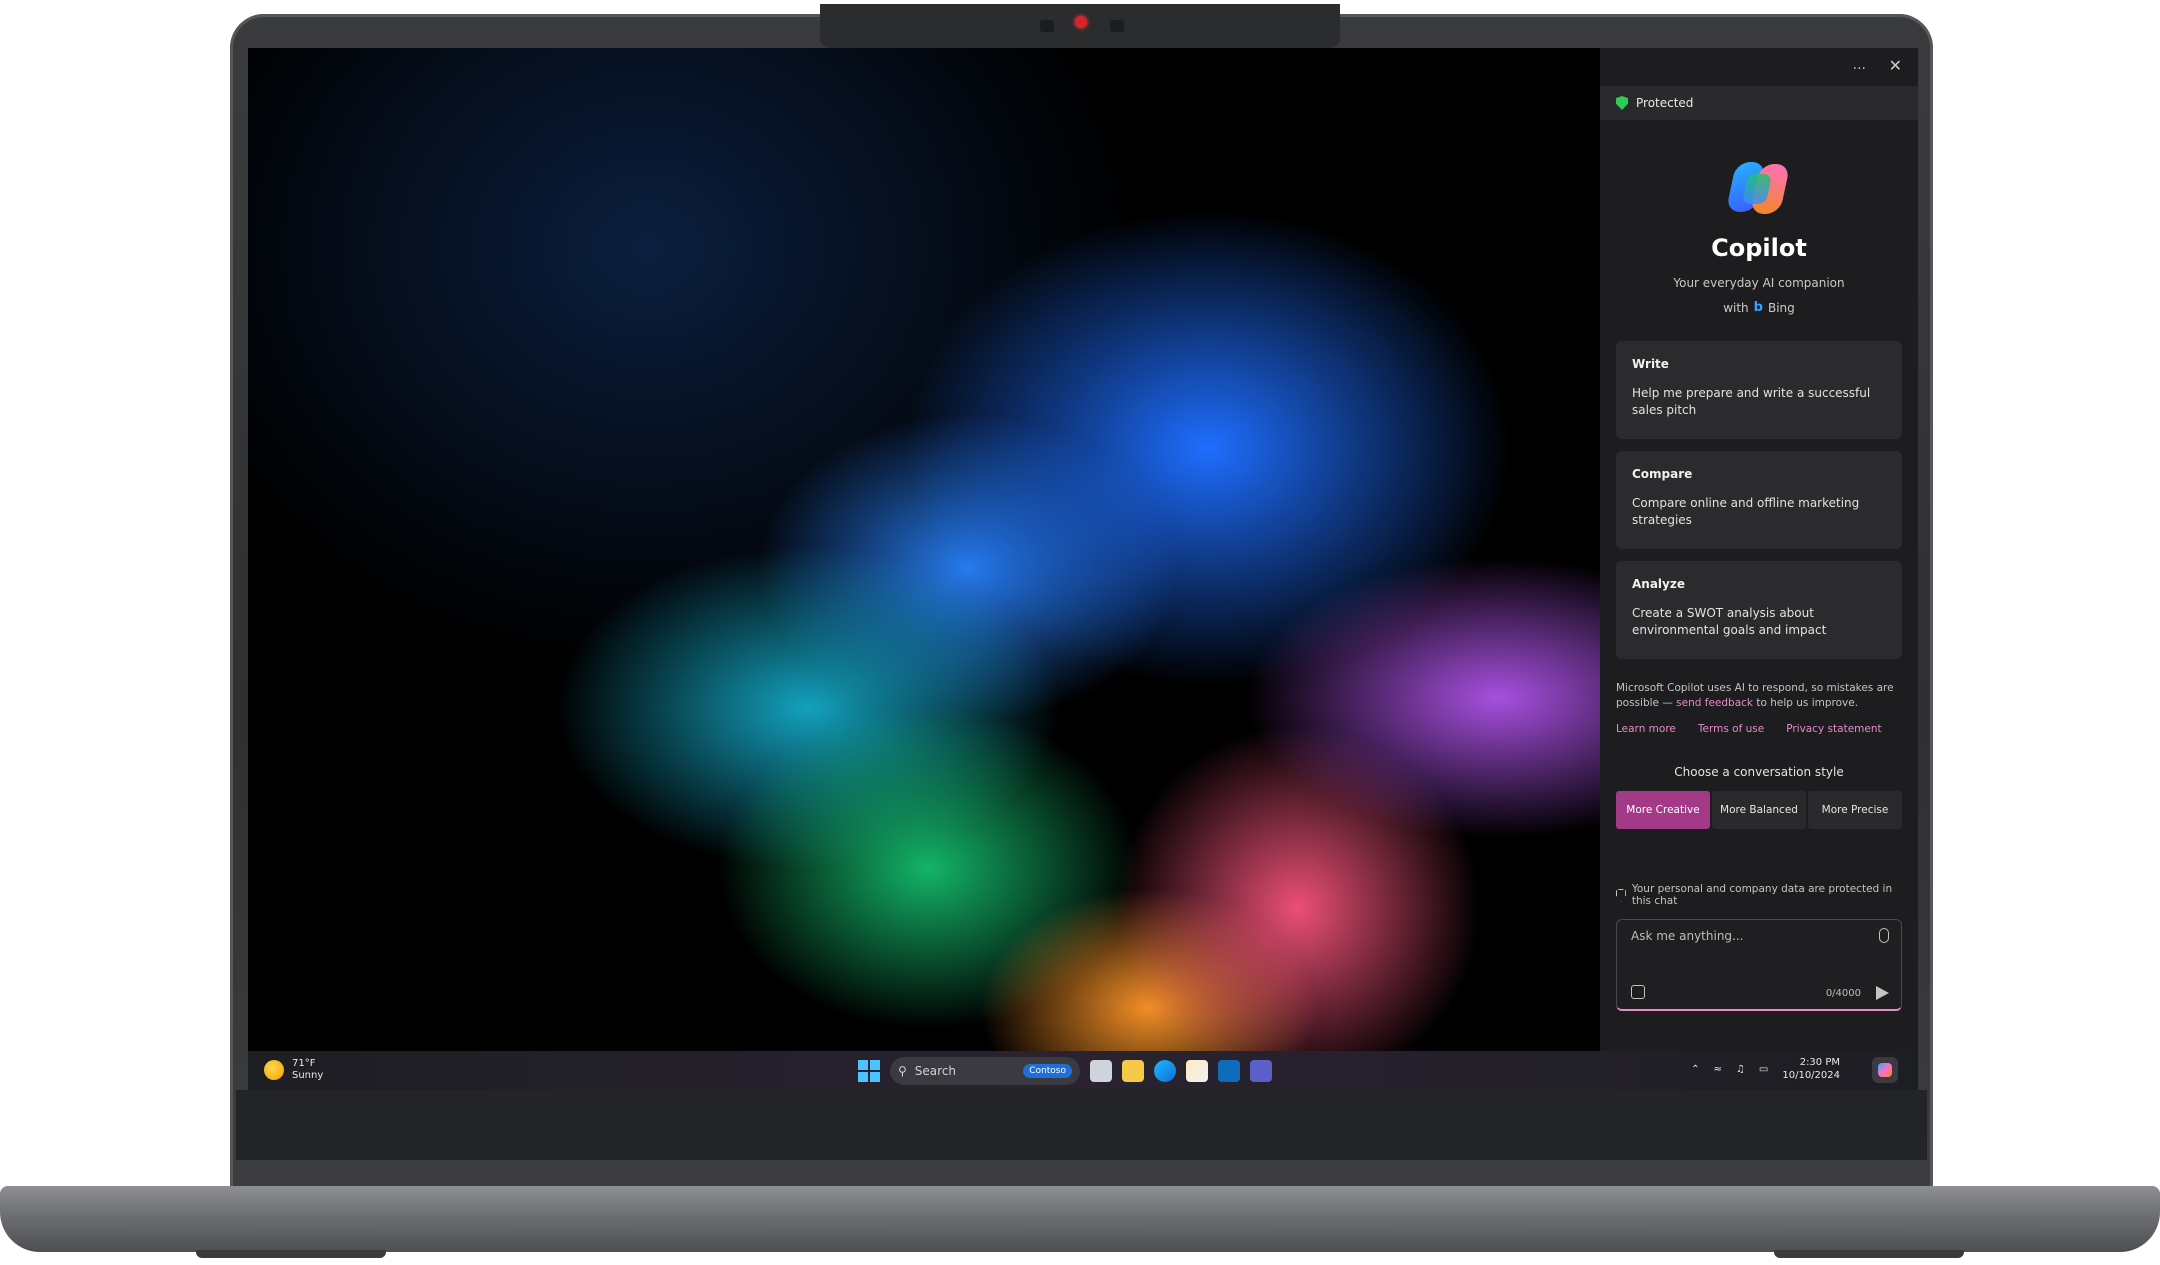 The height and width of the screenshot is (1265, 2160). Describe the element at coordinates (1884, 935) in the screenshot. I see `microphone-icon` at that location.